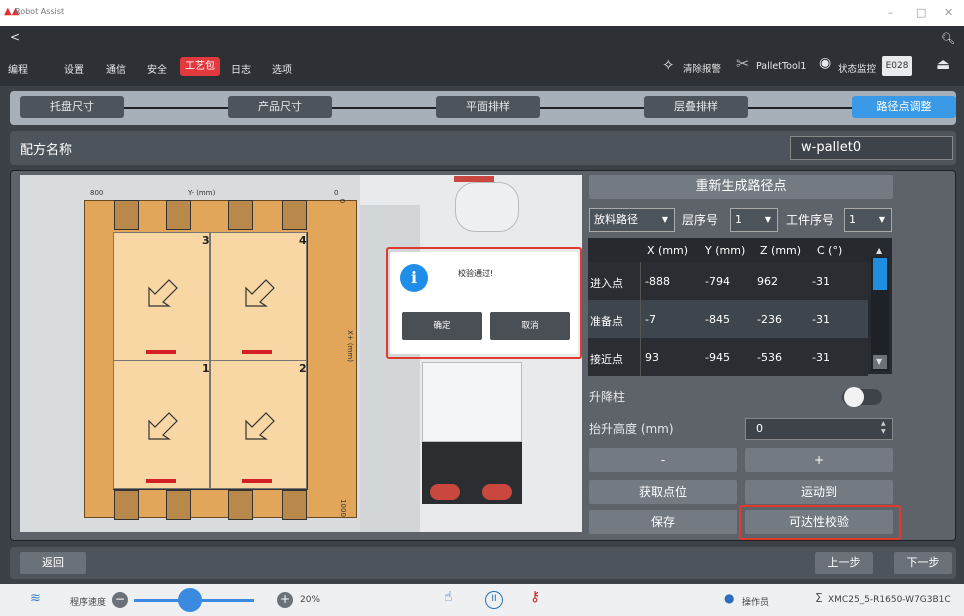  Describe the element at coordinates (616, 219) in the screenshot. I see `path-type-value: 放料路径` at that location.